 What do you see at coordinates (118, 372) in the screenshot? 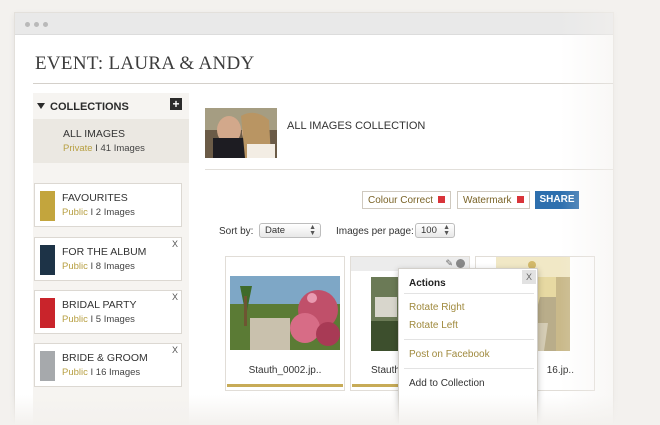
I see `collection-count: 16 Images` at bounding box center [118, 372].